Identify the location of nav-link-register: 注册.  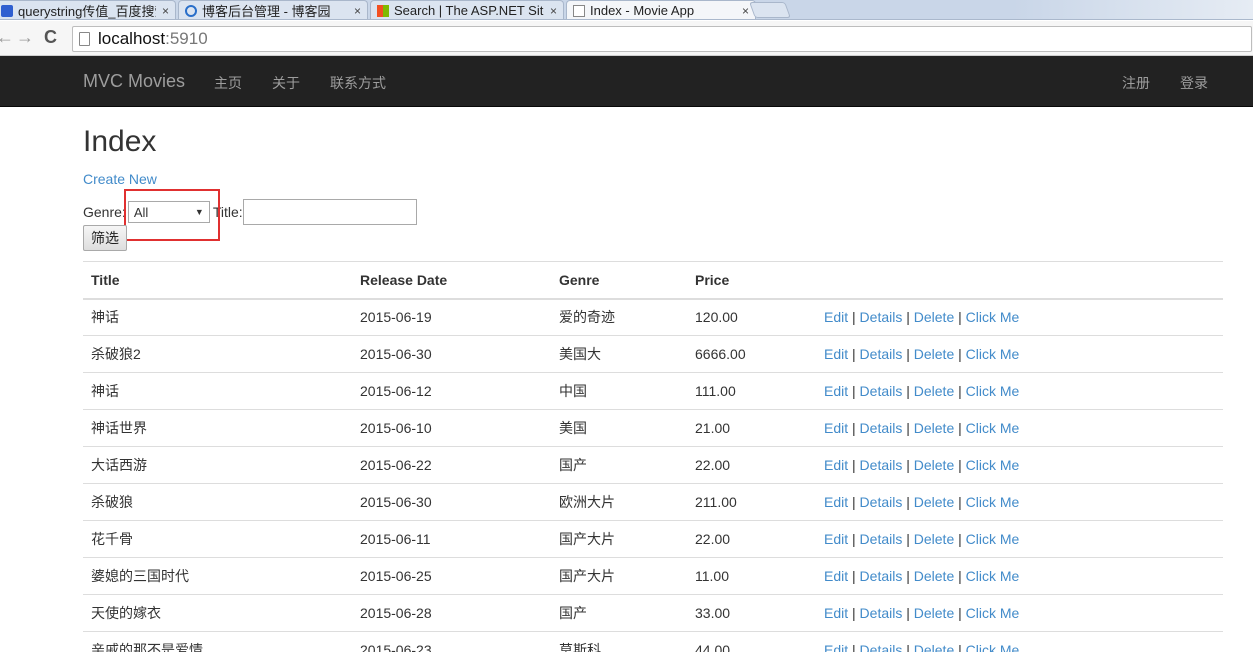
(1136, 83).